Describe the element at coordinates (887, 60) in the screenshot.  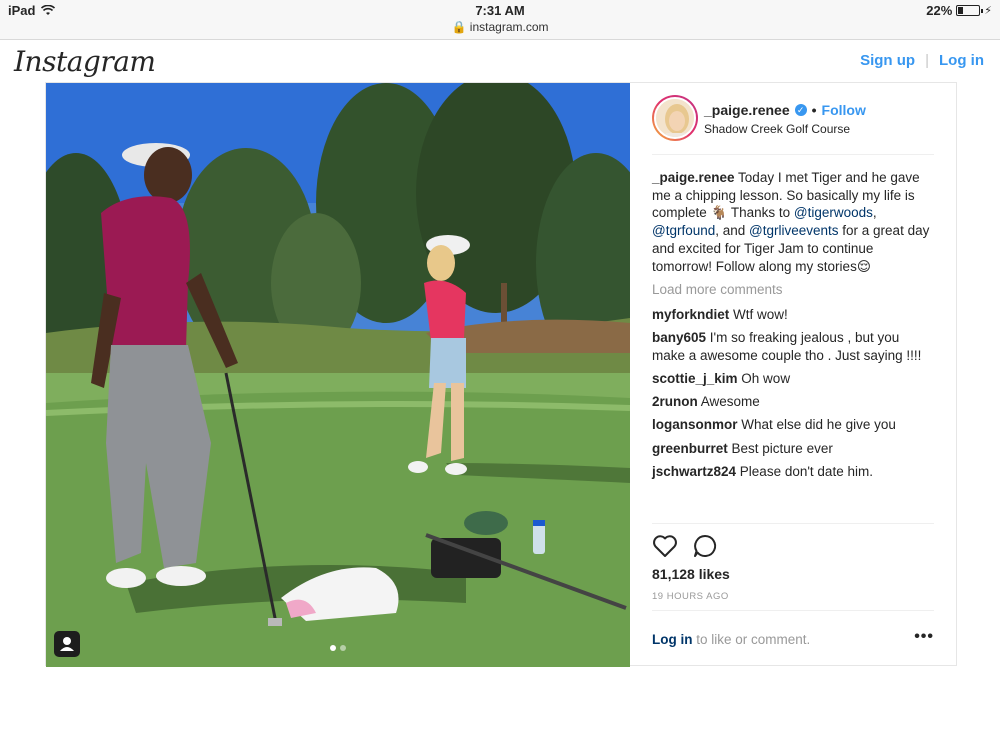
I see `sign-up-link: Sign up` at that location.